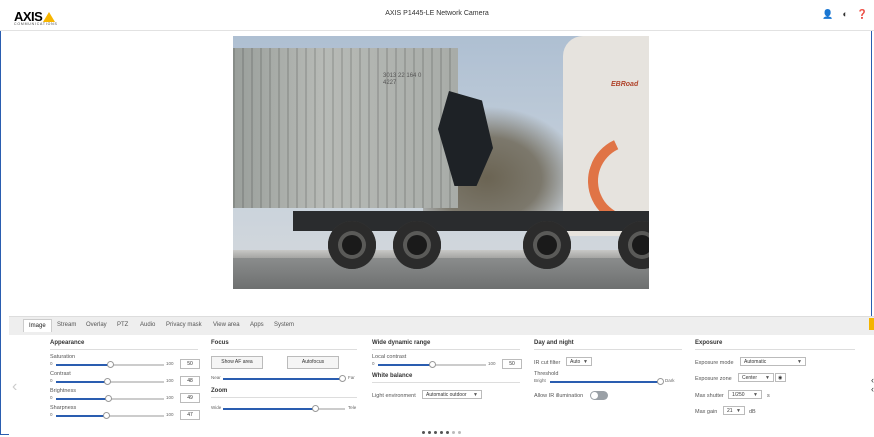 The image size is (874, 437). I want to click on logo-subtitle: COMMUNICATIONS, so click(36, 24).